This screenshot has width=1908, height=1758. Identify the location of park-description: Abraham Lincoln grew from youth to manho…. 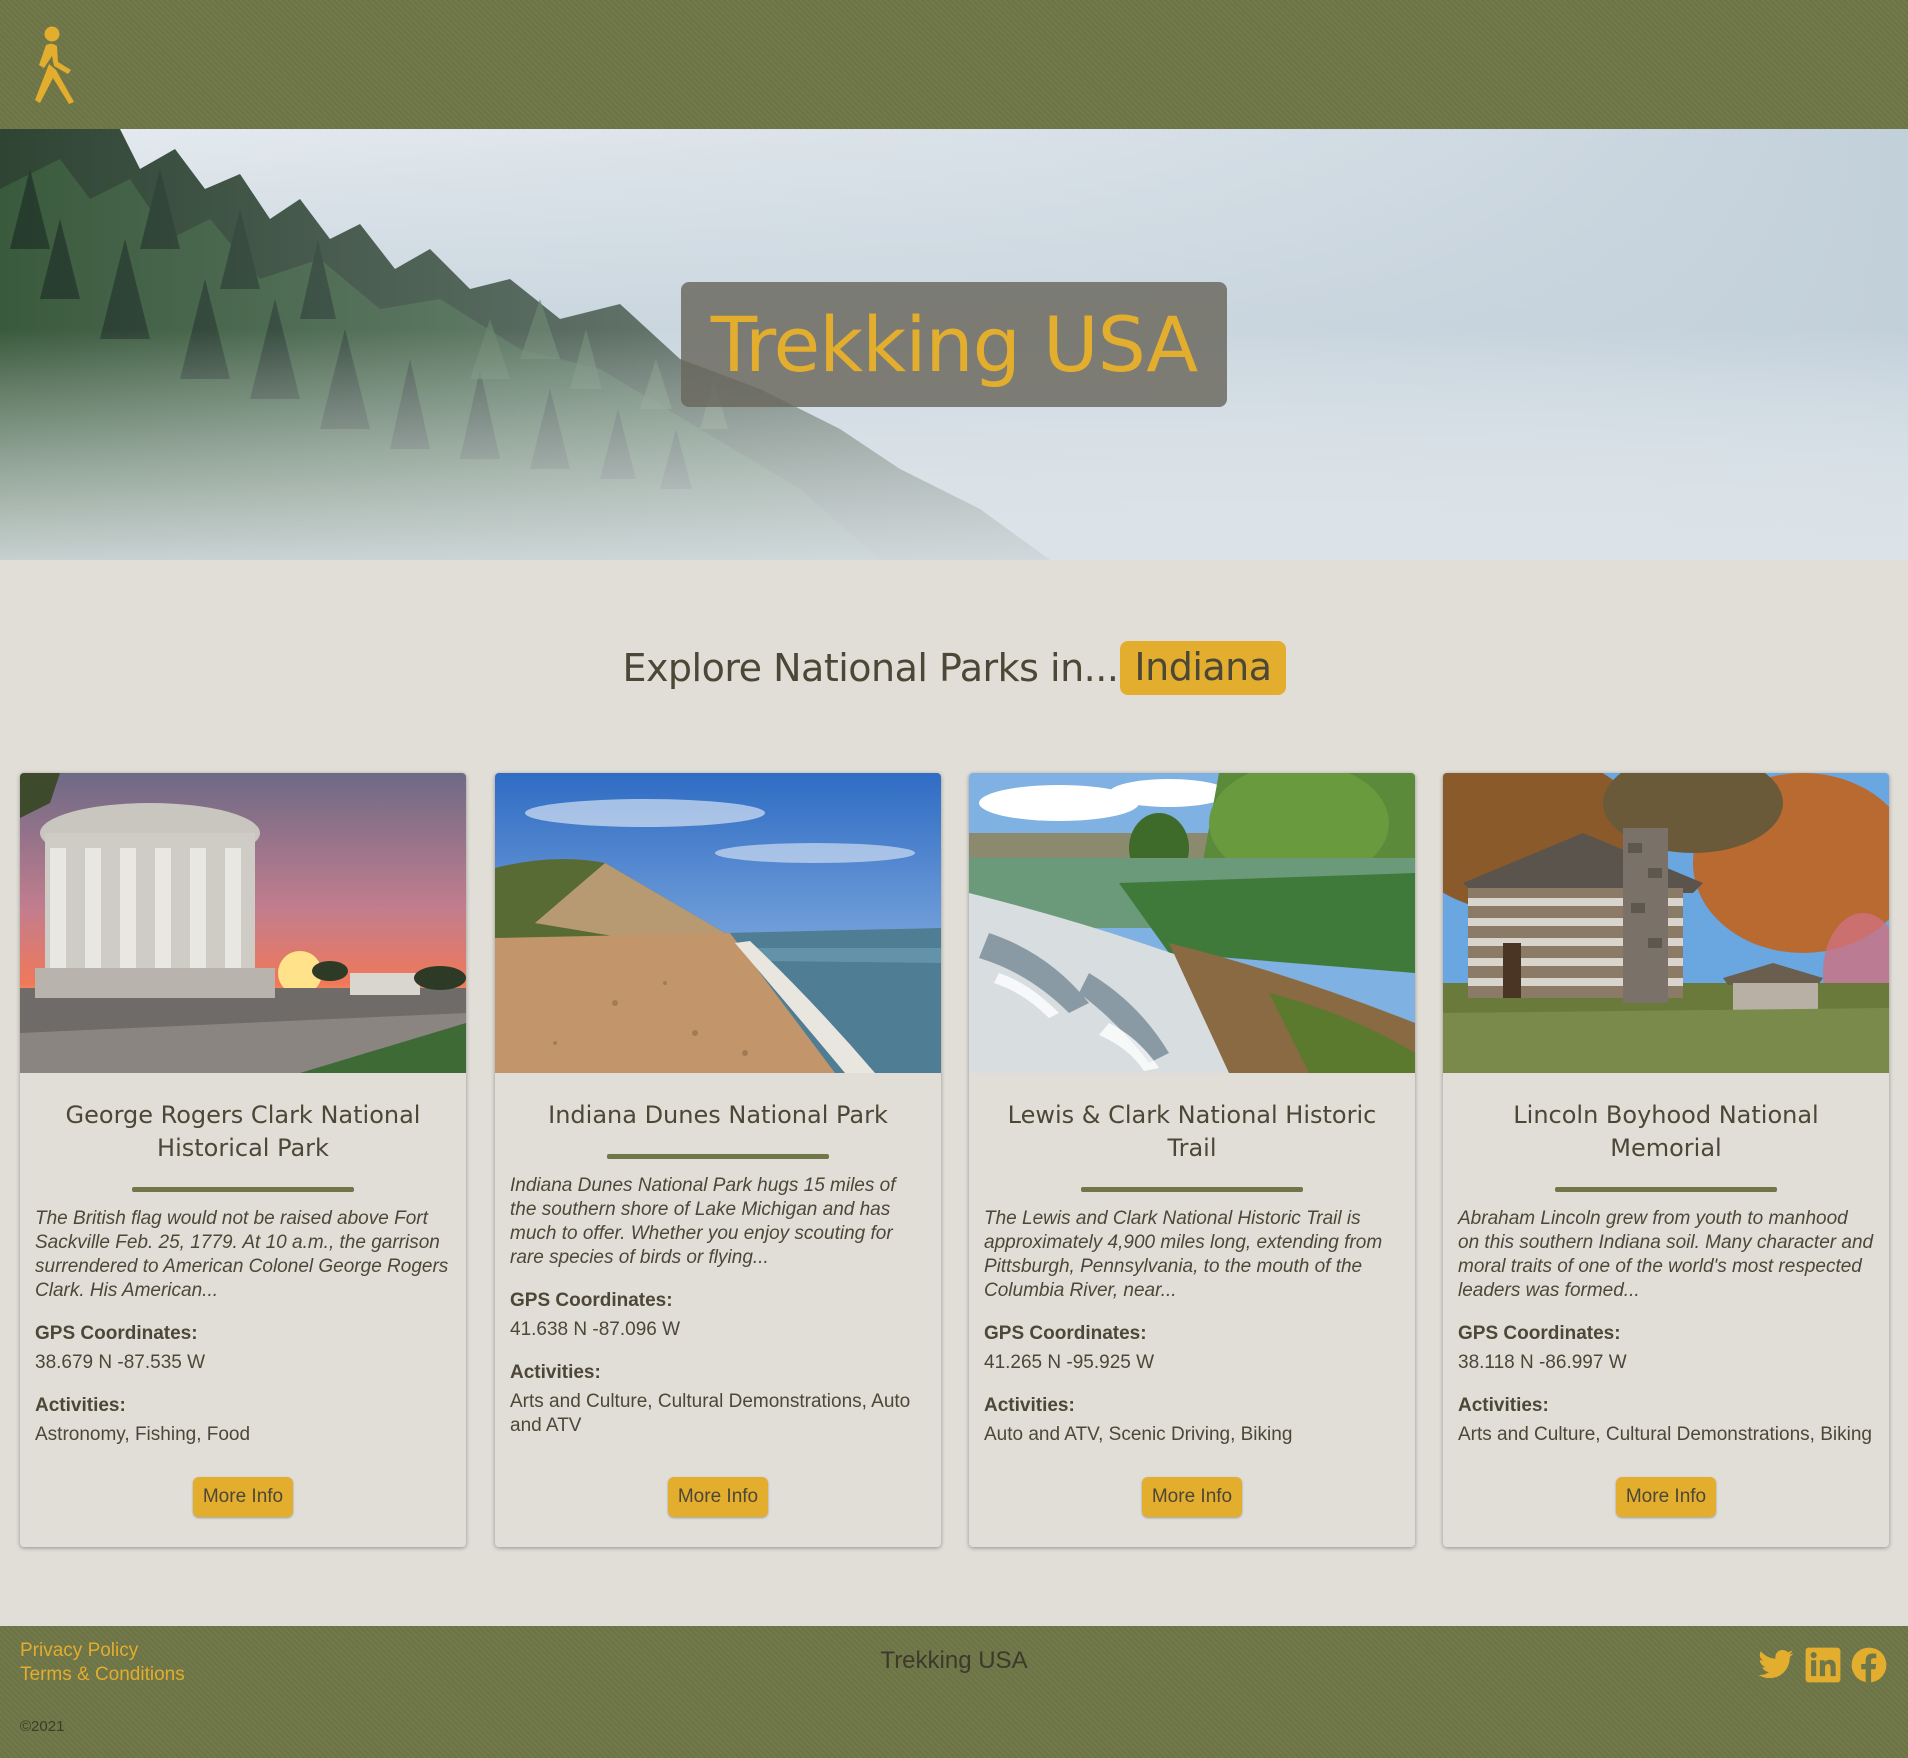
(1666, 1254).